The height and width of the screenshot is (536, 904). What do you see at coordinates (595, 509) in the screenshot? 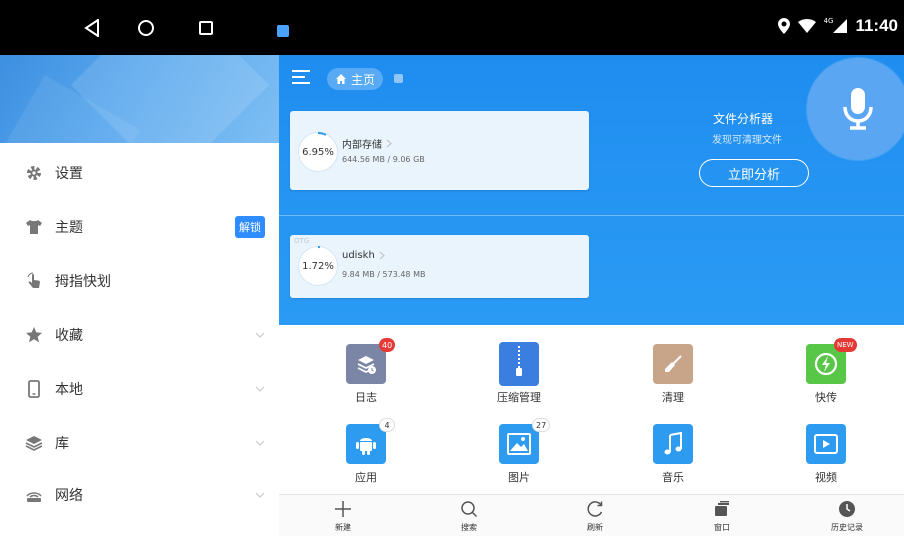
I see `refresh-icon` at bounding box center [595, 509].